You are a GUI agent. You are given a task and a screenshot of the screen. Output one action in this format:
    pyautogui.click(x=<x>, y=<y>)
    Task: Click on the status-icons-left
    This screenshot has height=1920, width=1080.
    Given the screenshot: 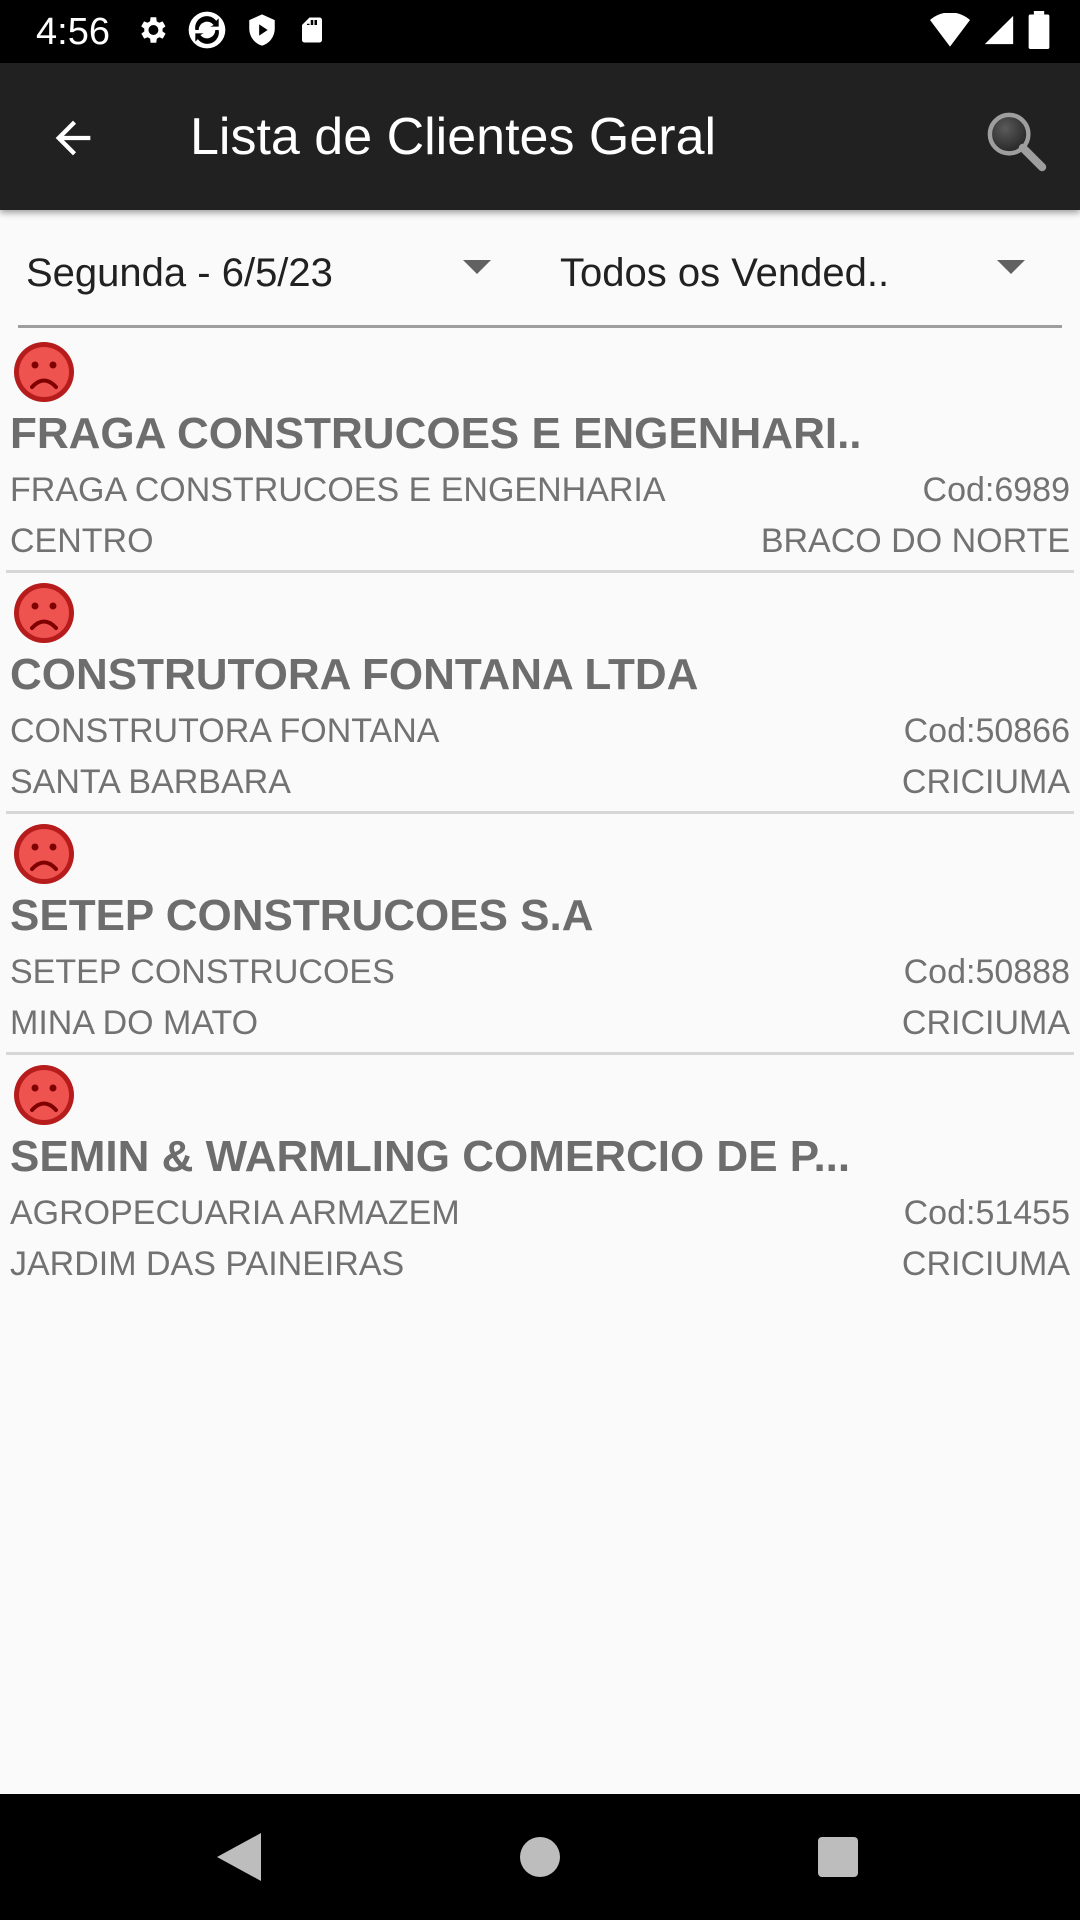 What is the action you would take?
    pyautogui.click(x=231, y=32)
    